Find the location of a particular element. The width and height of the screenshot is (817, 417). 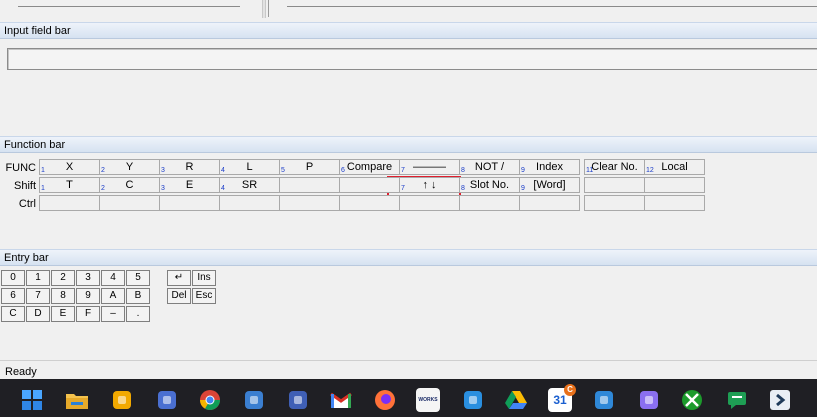

works-label: WORKS is located at coordinates (428, 400).